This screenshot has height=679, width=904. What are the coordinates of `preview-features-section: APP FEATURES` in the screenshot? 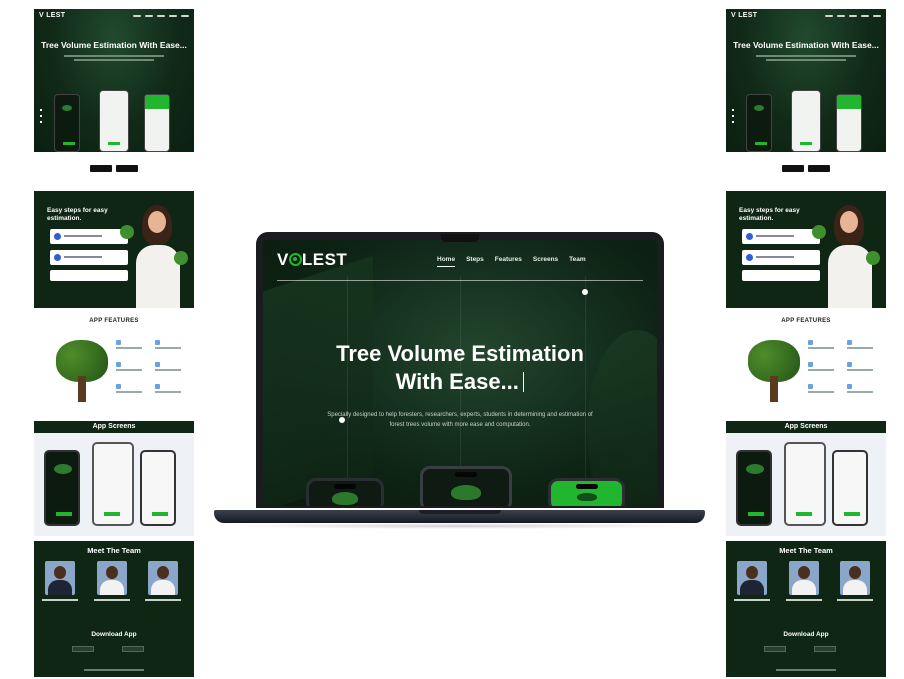 It's located at (114, 366).